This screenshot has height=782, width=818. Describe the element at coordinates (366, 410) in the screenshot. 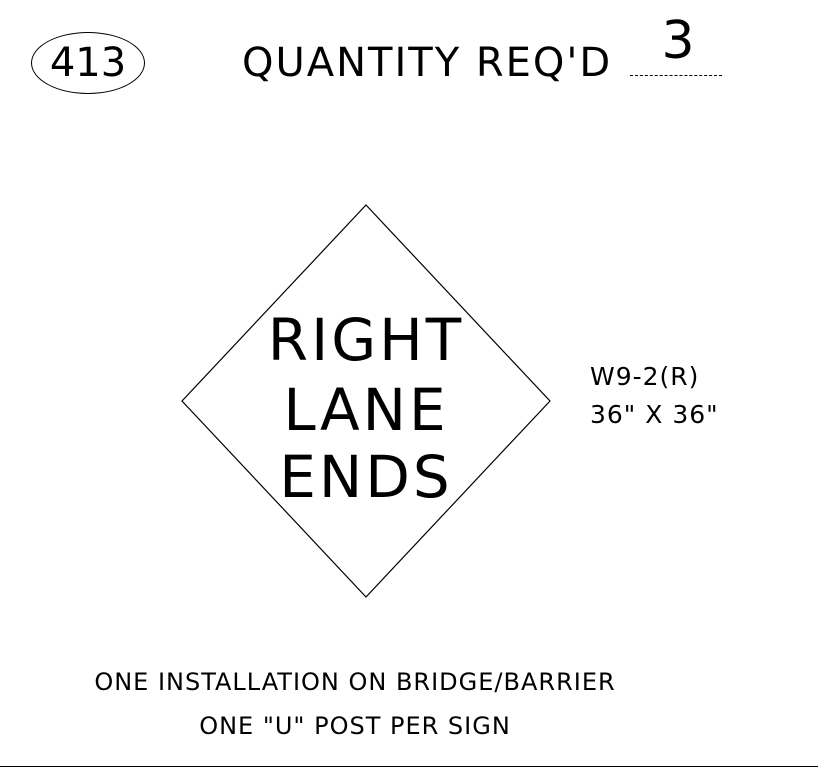

I see `sign-text-line-2: LANE` at that location.